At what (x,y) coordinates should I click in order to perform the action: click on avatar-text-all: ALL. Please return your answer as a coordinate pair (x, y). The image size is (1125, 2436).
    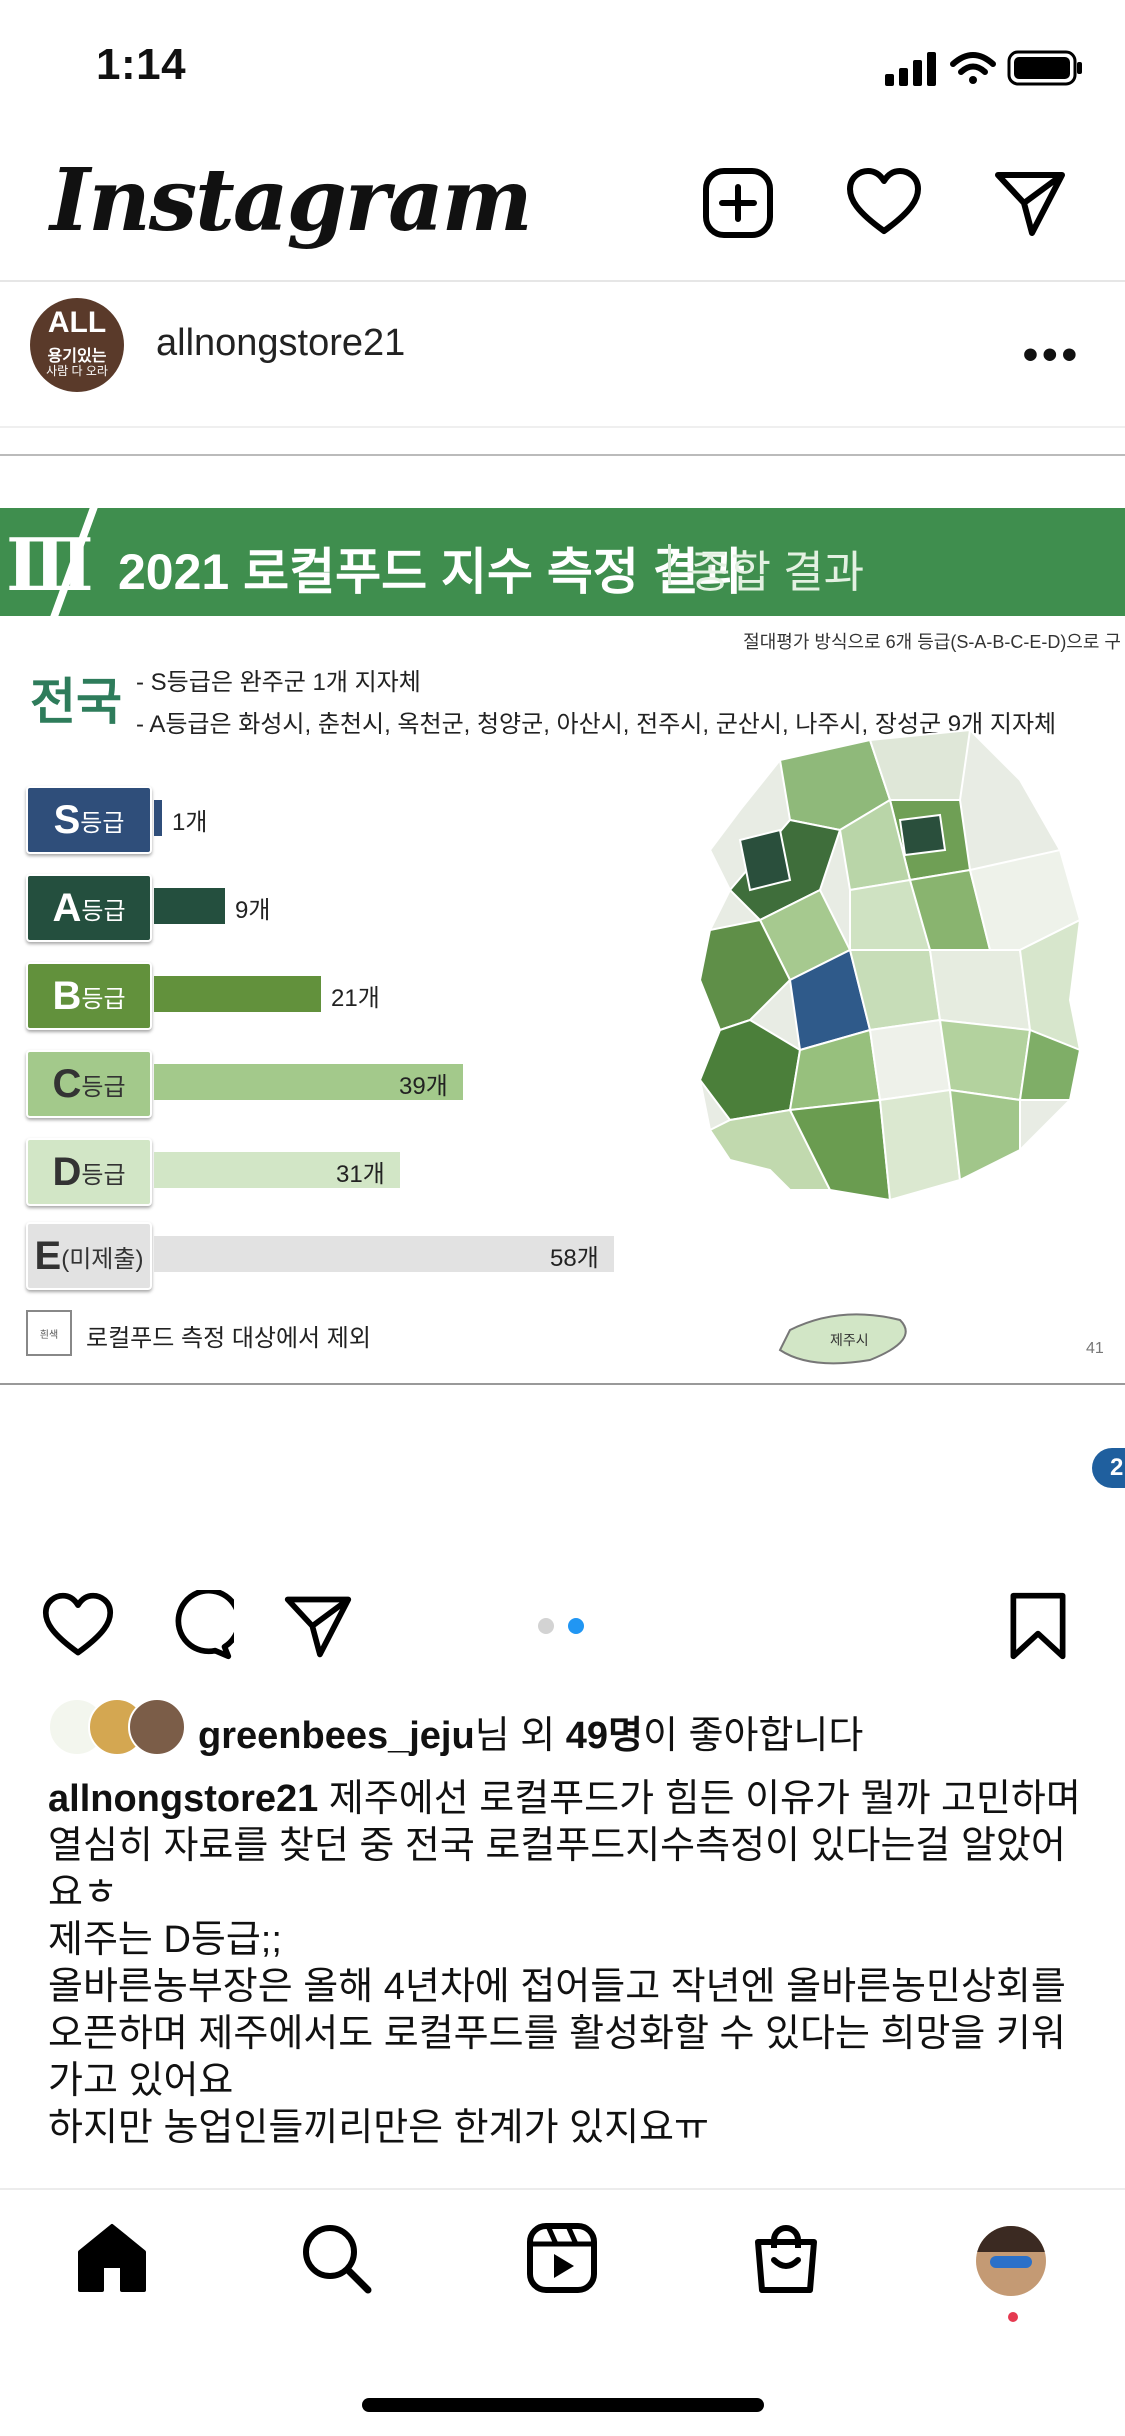
    Looking at the image, I should click on (77, 322).